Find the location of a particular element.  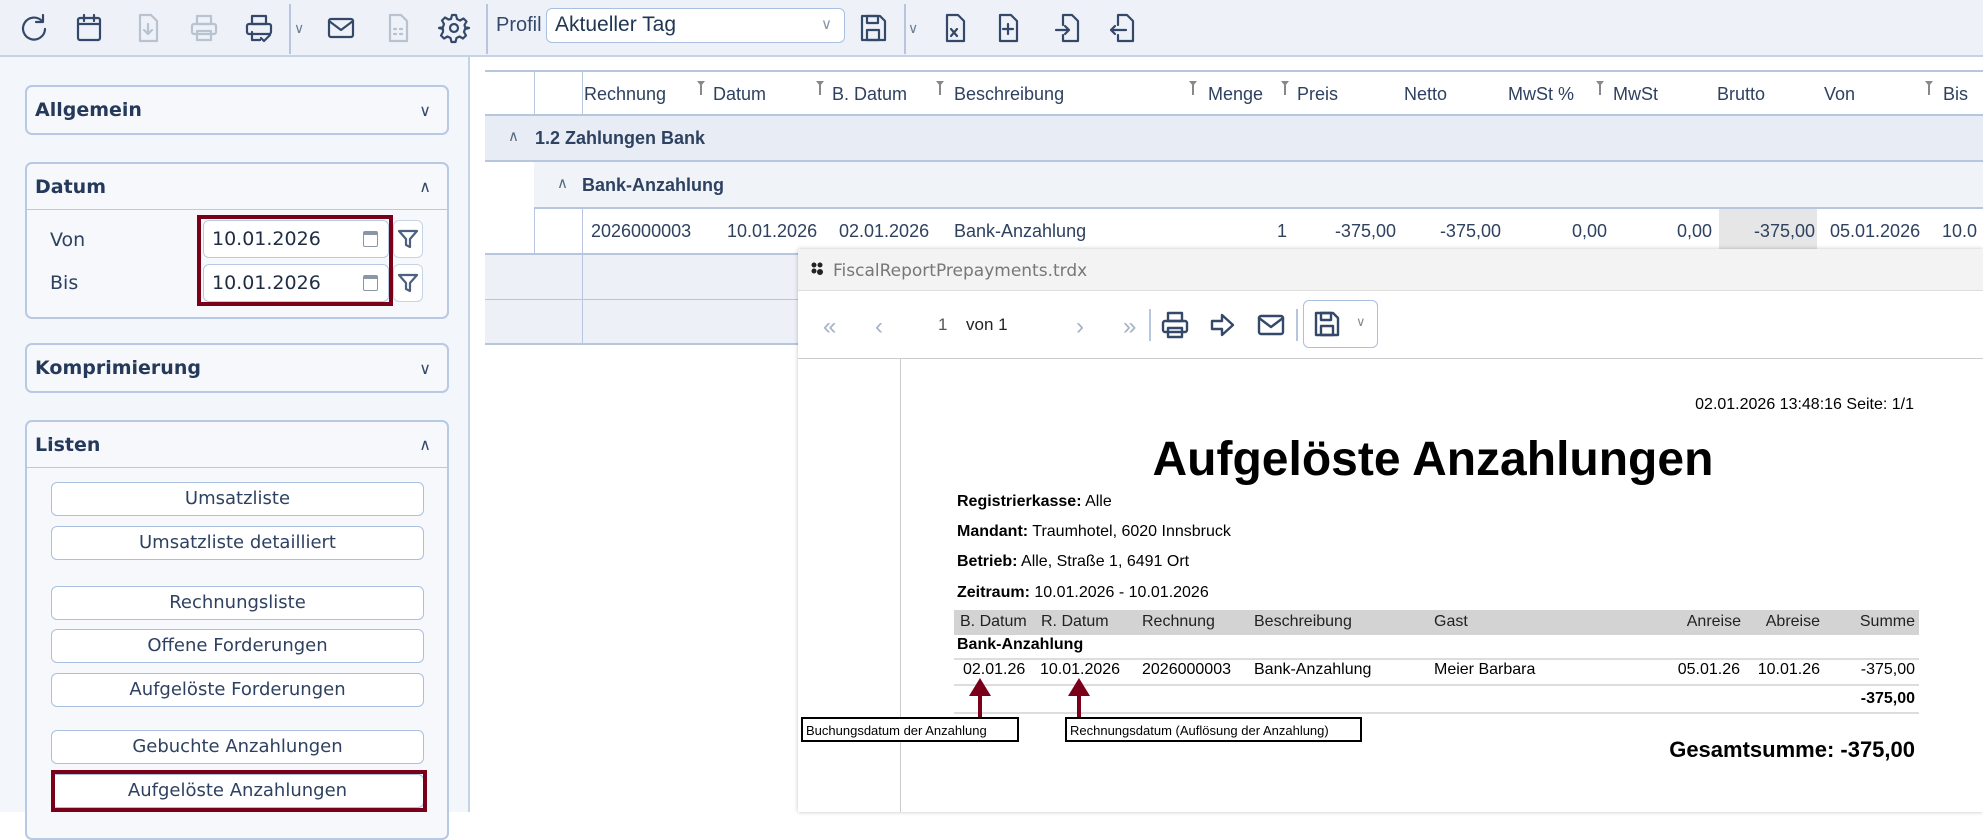

report-col-anreise: Anreise is located at coordinates (1713, 621).